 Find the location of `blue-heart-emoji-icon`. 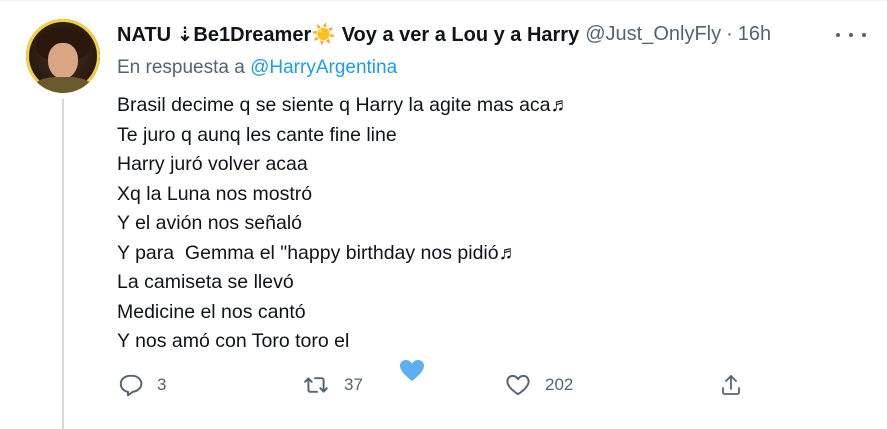

blue-heart-emoji-icon is located at coordinates (389, 356).